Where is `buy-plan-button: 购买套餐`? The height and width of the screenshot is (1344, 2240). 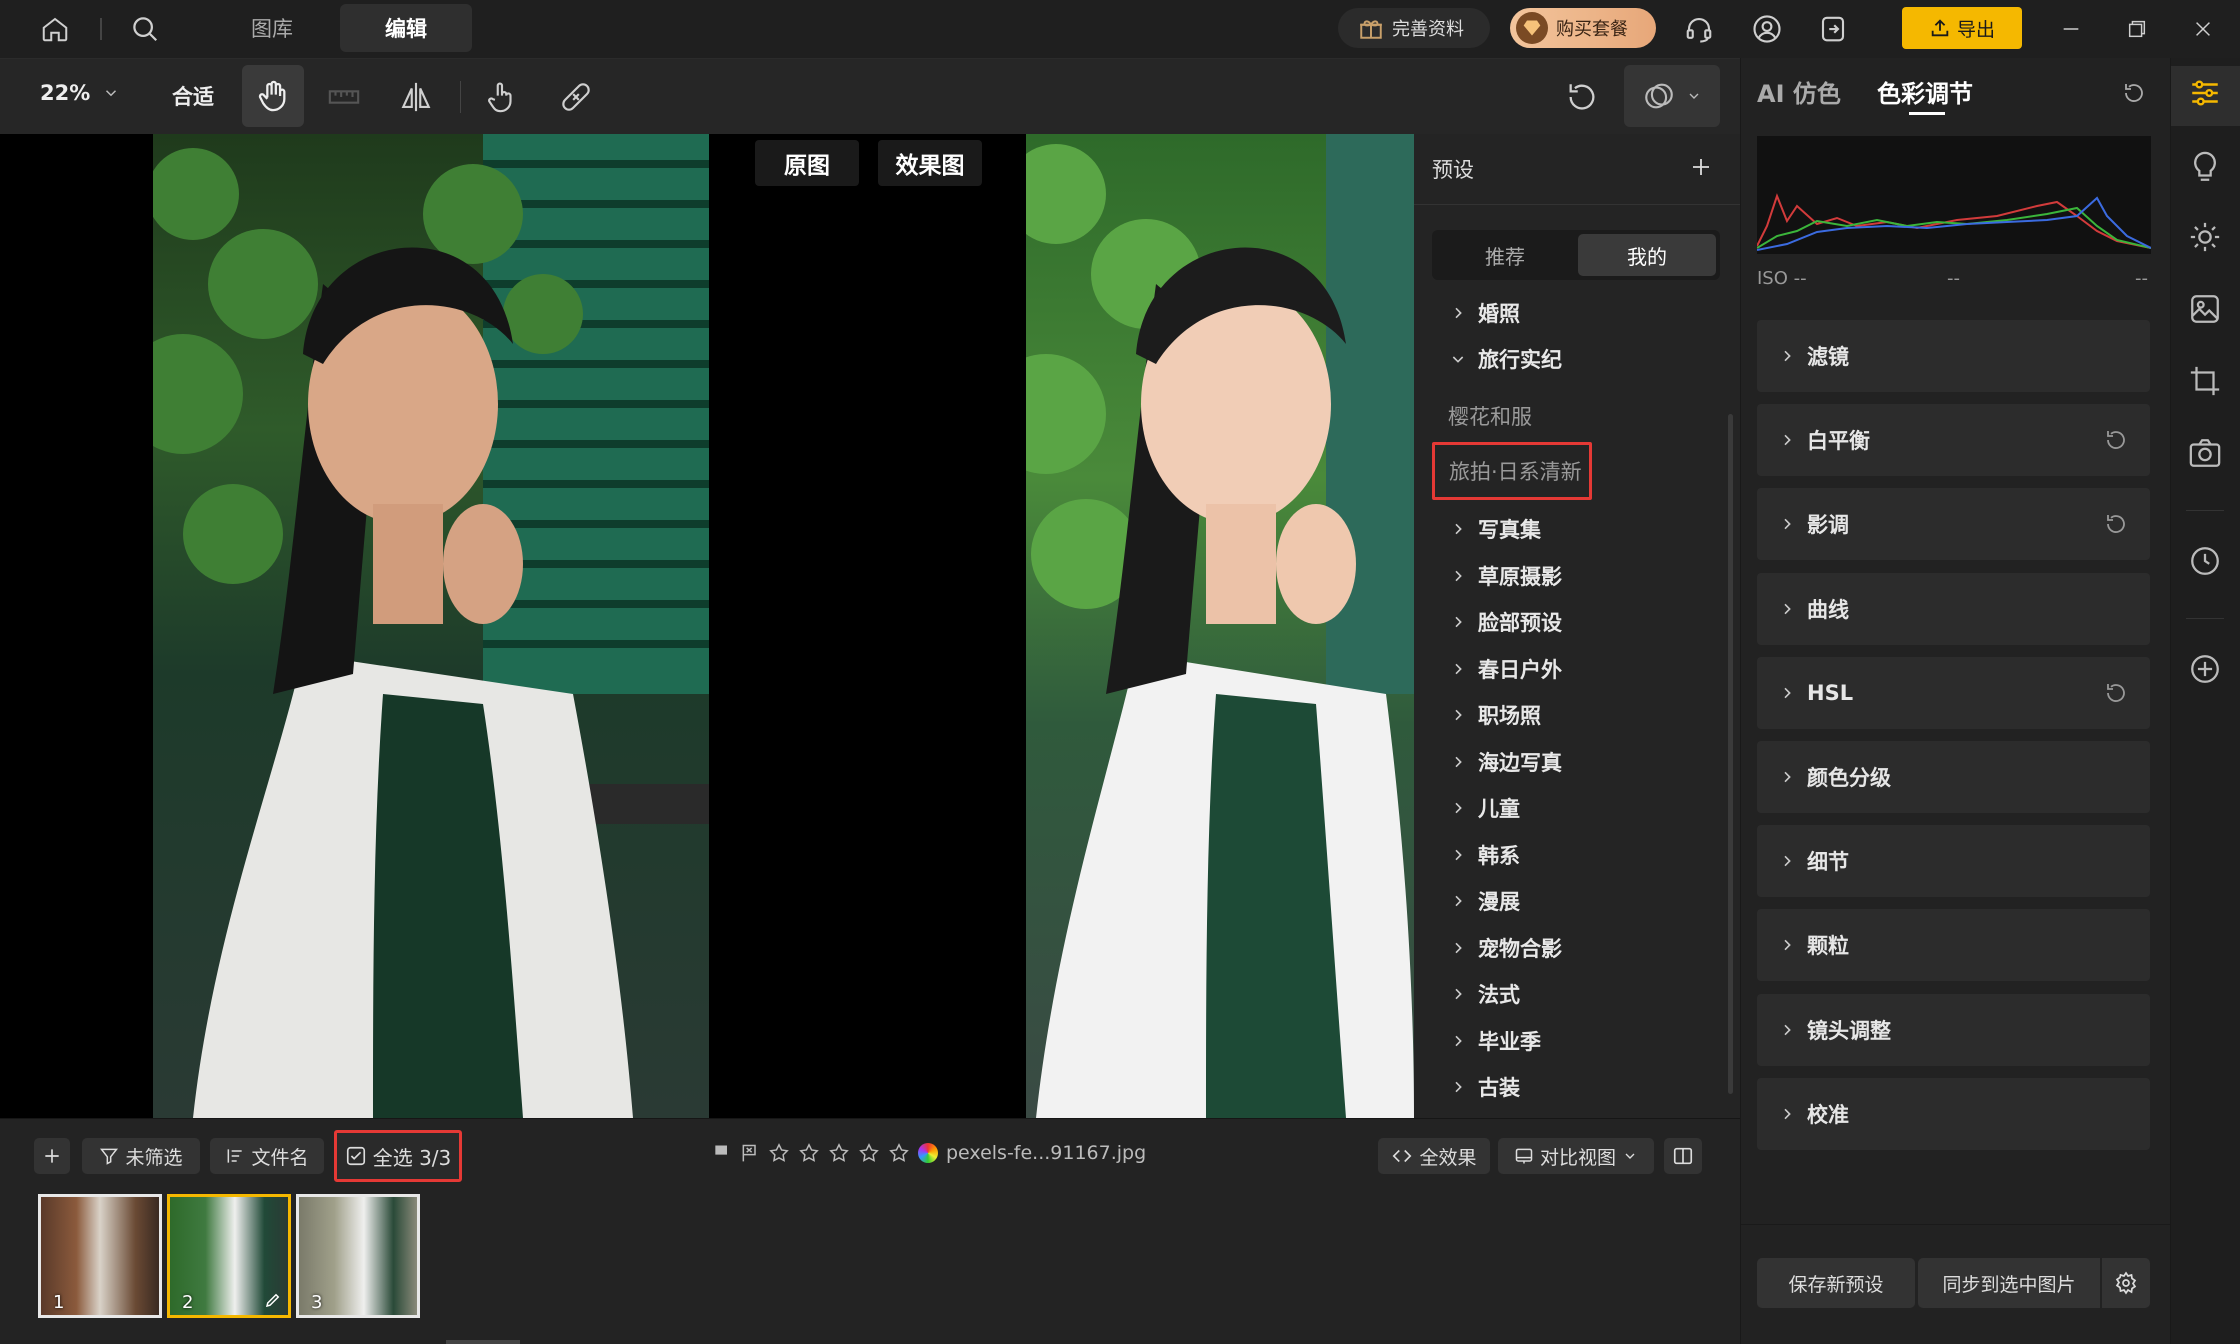 buy-plan-button: 购买套餐 is located at coordinates (1583, 28).